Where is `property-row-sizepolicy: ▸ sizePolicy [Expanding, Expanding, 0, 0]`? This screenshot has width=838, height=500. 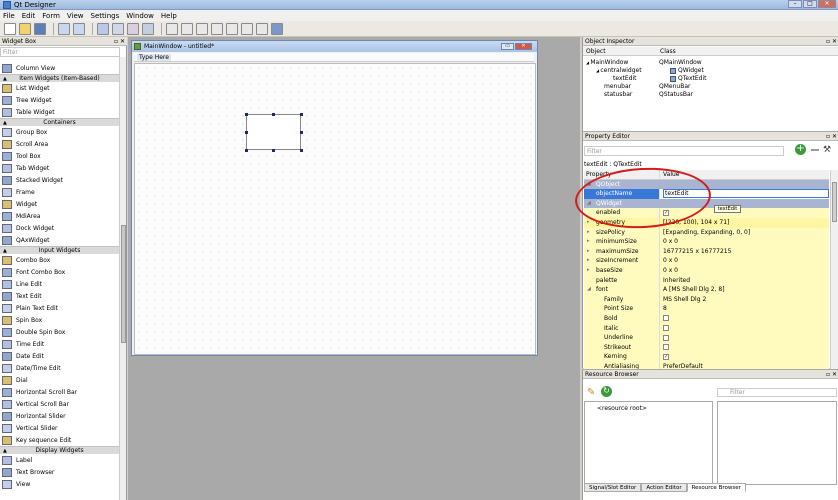 property-row-sizepolicy: ▸ sizePolicy [Expanding, Expanding, 0, 0] is located at coordinates (706, 232).